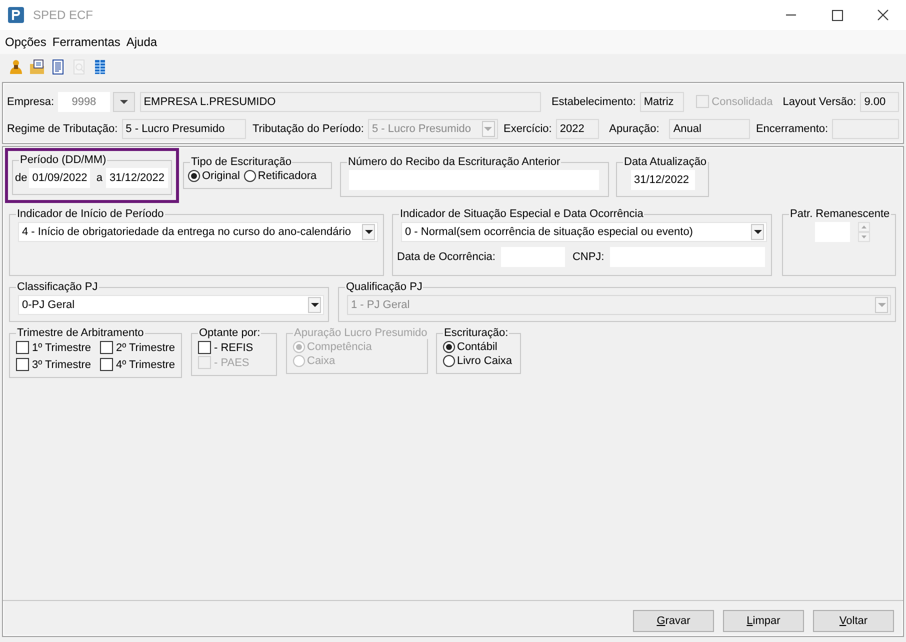 The image size is (906, 642). Describe the element at coordinates (588, 257) in the screenshot. I see `field-label: CNPJ:` at that location.